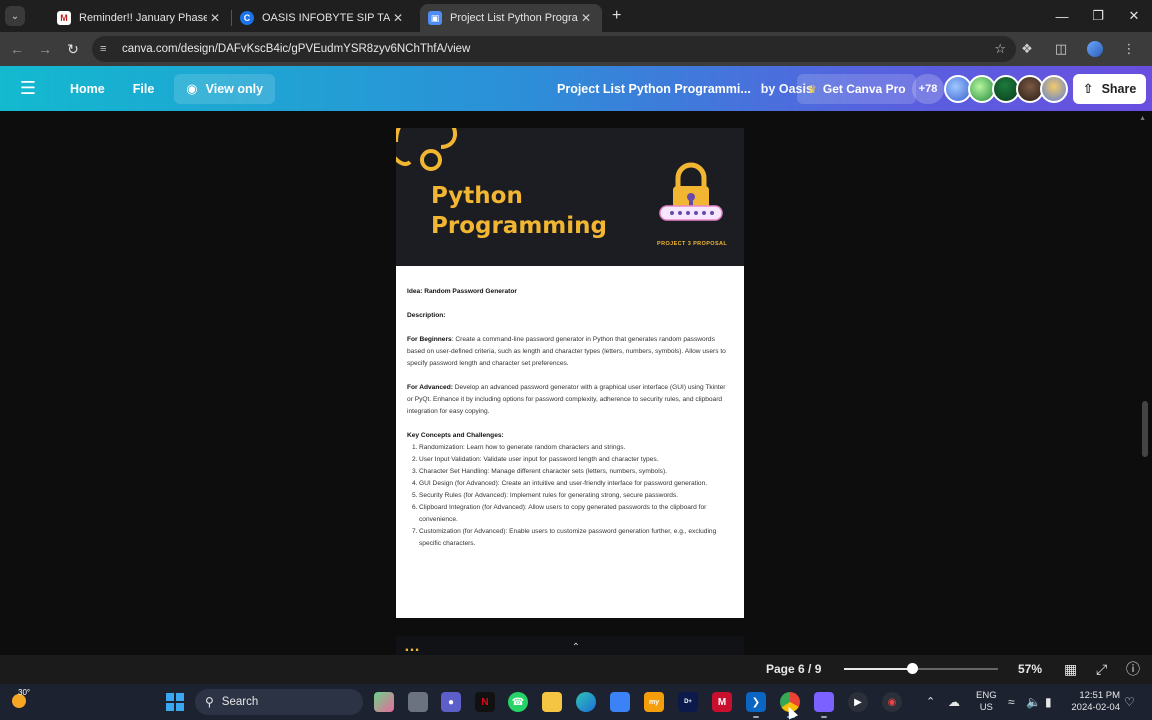 Image resolution: width=1152 pixels, height=720 pixels. Describe the element at coordinates (912, 668) in the screenshot. I see `zoom-slider-handle` at that location.